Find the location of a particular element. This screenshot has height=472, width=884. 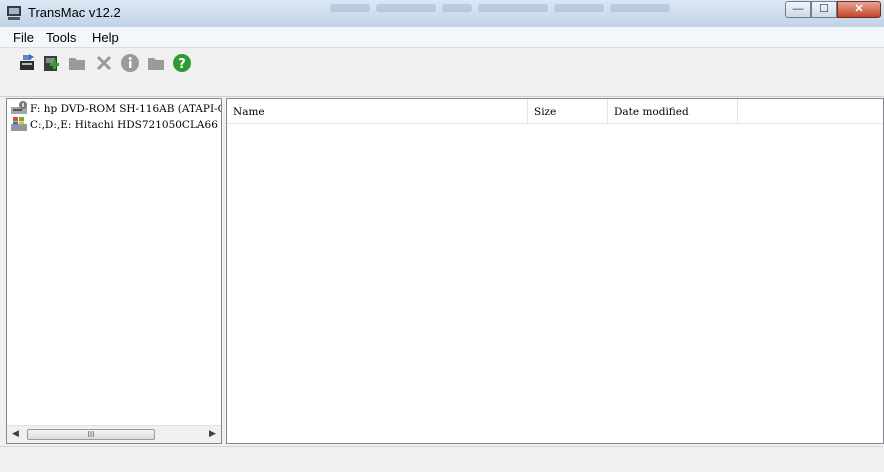

delete-icon is located at coordinates (104, 63).